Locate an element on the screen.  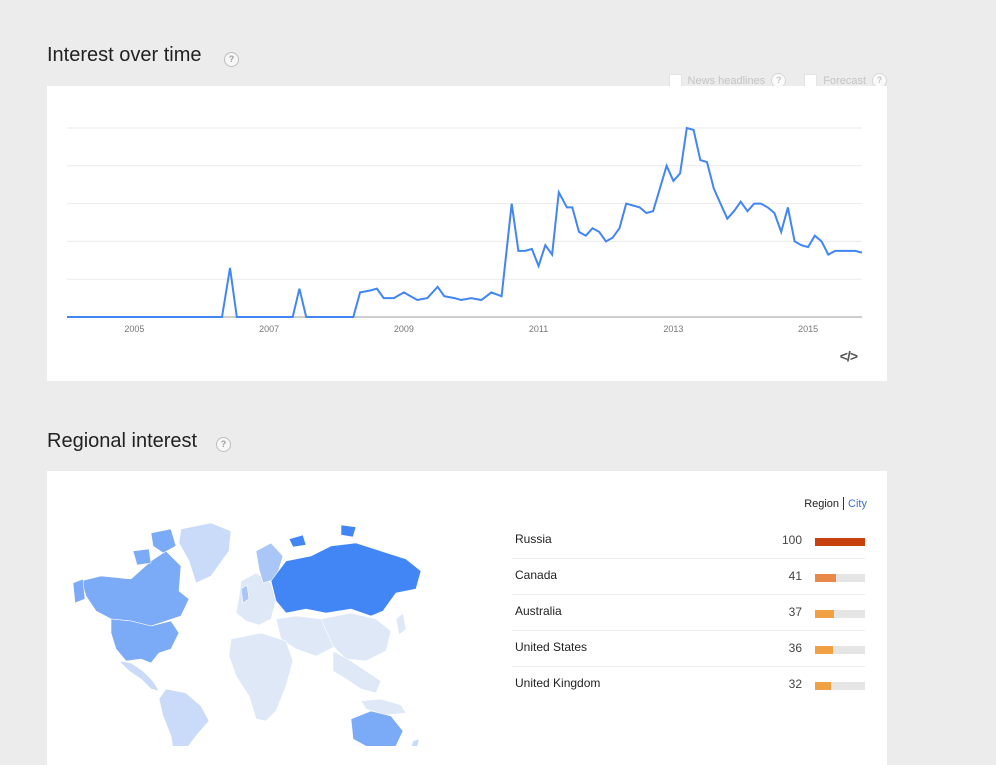
embed-code-icon: </> is located at coordinates (849, 356).